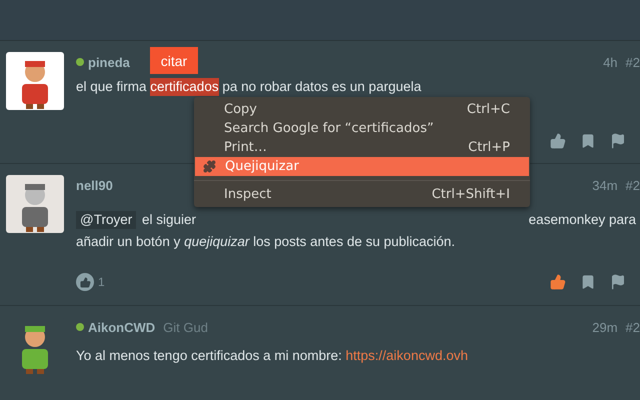 The image size is (640, 400). I want to click on post-time: 29m, so click(605, 327).